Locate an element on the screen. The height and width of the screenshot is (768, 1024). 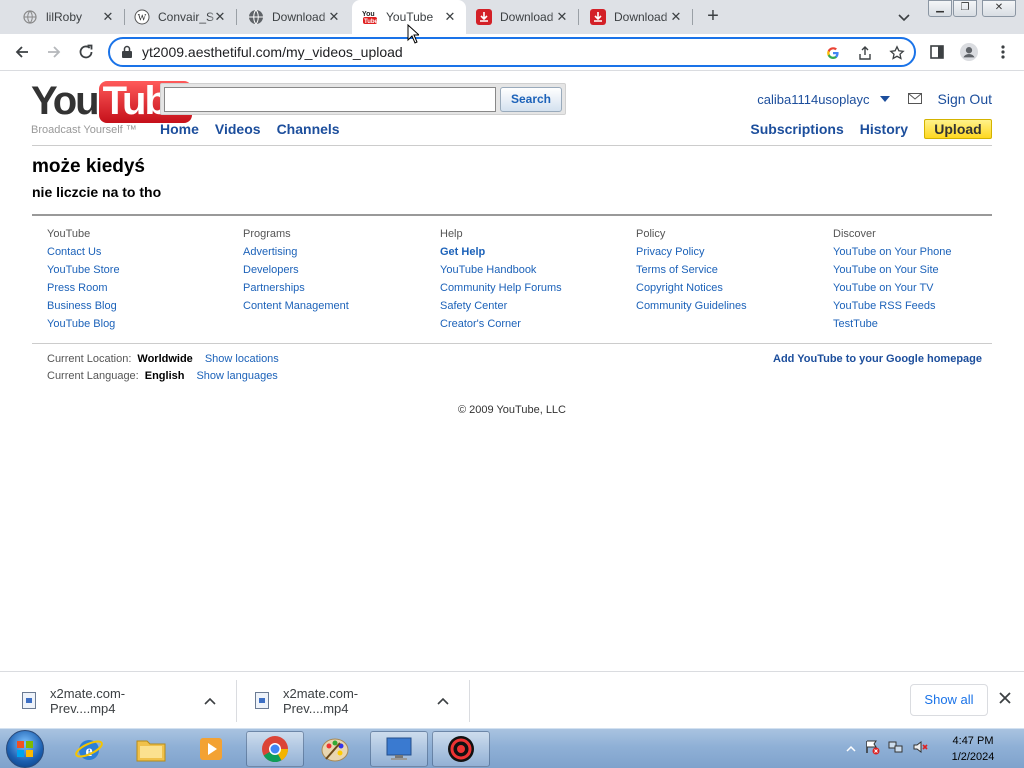
upload-button: Upload is located at coordinates (958, 129).